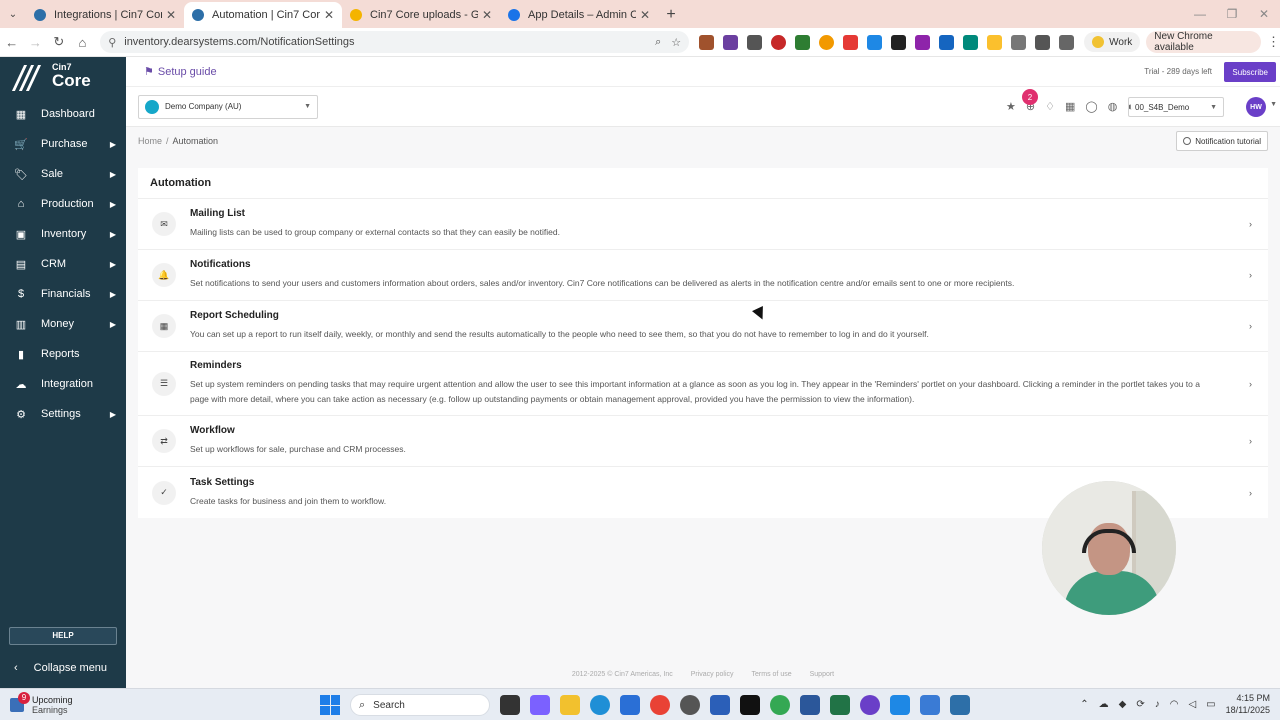 This screenshot has width=1280, height=720. I want to click on task-view-icon, so click(510, 705).